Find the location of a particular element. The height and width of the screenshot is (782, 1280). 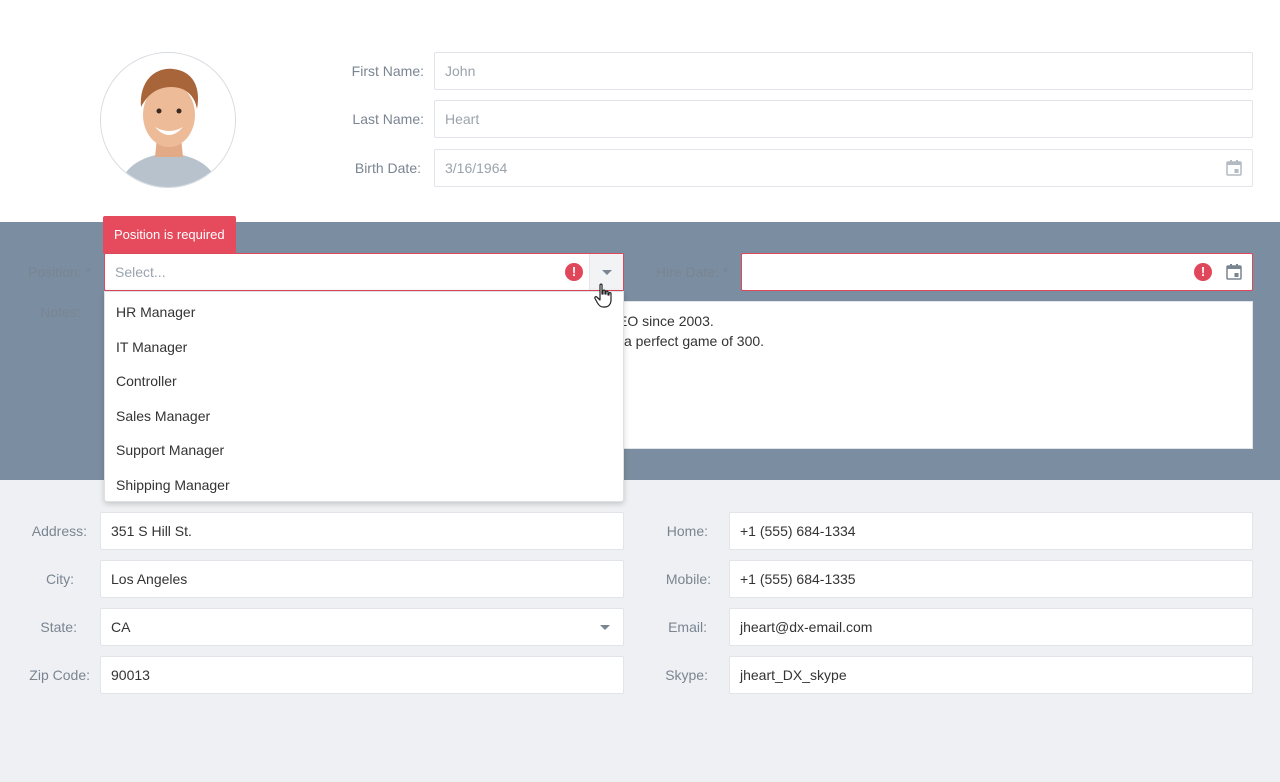

hire-date-label: Hire Date: * is located at coordinates (692, 272).